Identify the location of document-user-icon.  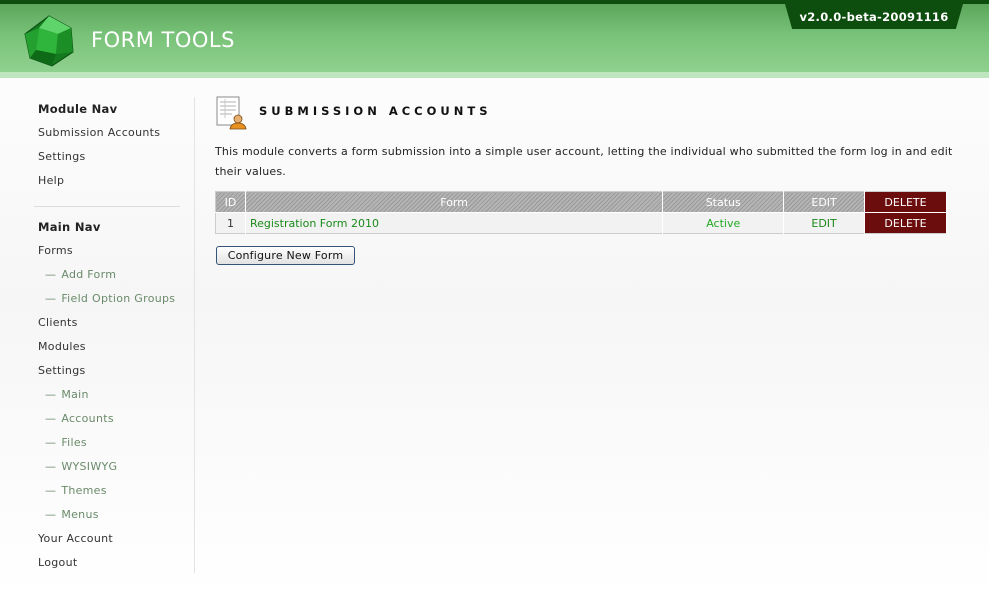
(231, 113).